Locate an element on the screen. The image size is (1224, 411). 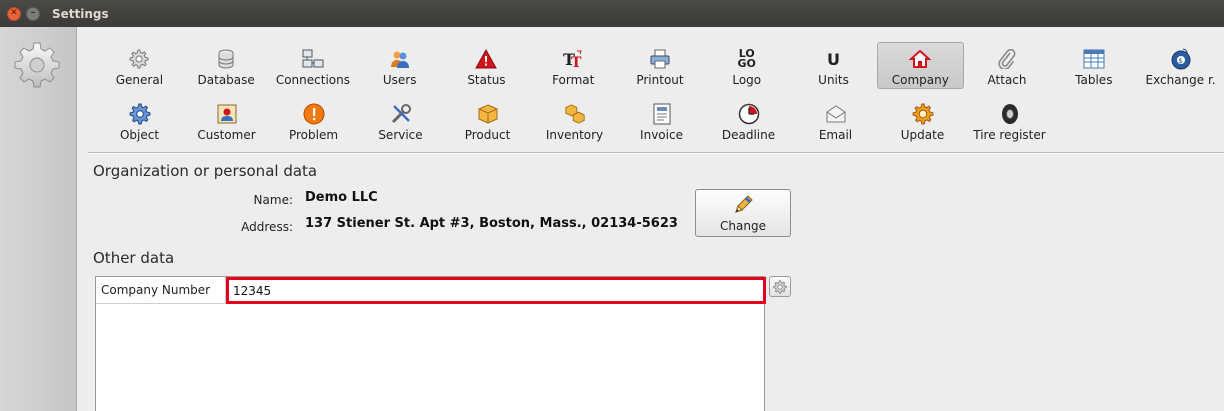
company-number-input is located at coordinates (496, 290).